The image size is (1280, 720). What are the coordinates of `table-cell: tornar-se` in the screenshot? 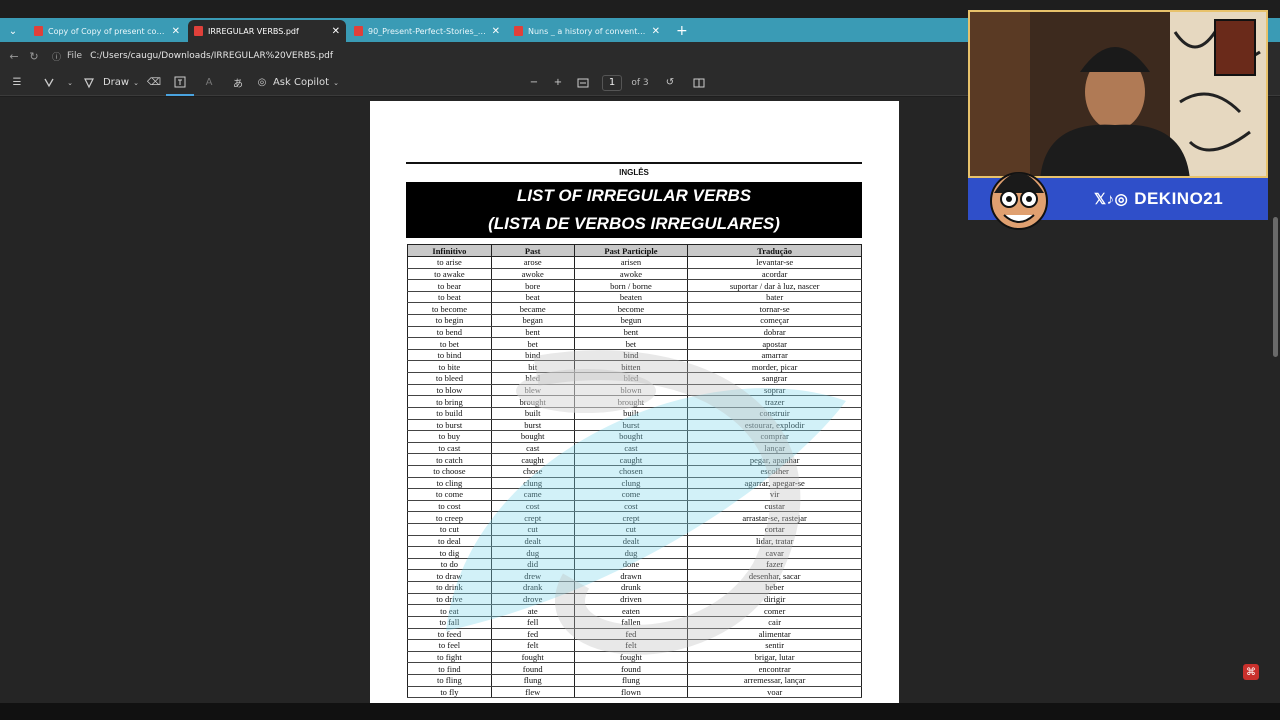 It's located at (774, 309).